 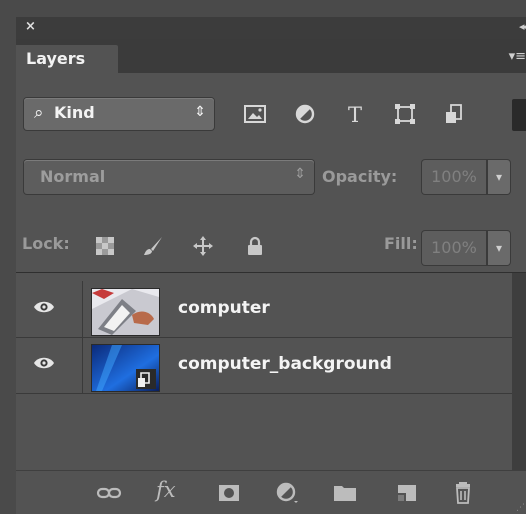 I want to click on search-icon: ⌕, so click(x=39, y=113).